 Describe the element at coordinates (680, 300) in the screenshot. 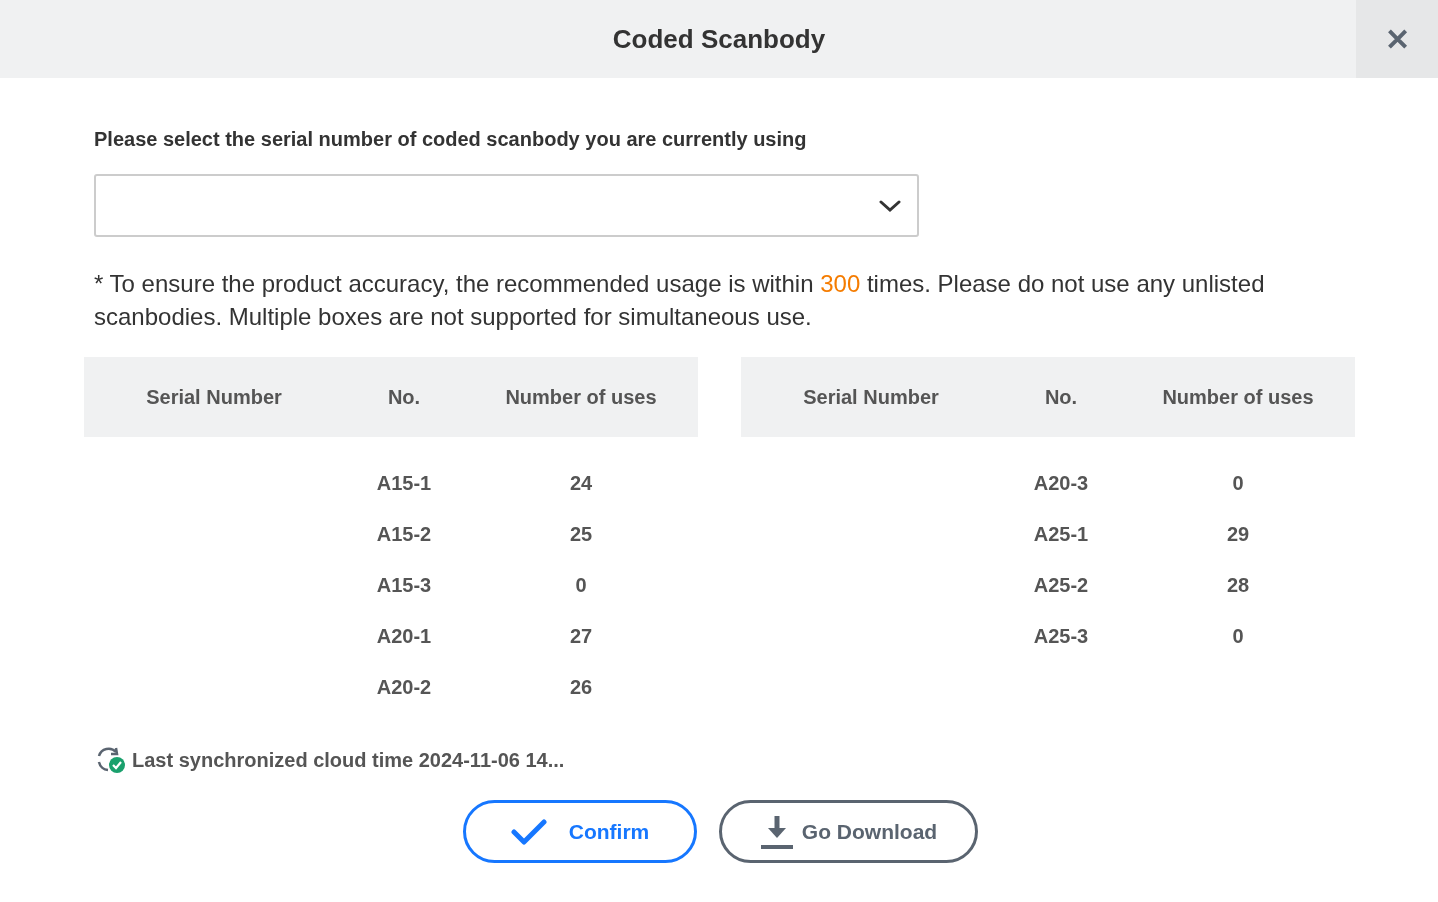

I see `notice-text: * To ensure the product accuracy, the recommended usage is within 300 times. Please do not use any unlisted scanbodies. Multiple boxes are not supported for simultaneous use.` at that location.